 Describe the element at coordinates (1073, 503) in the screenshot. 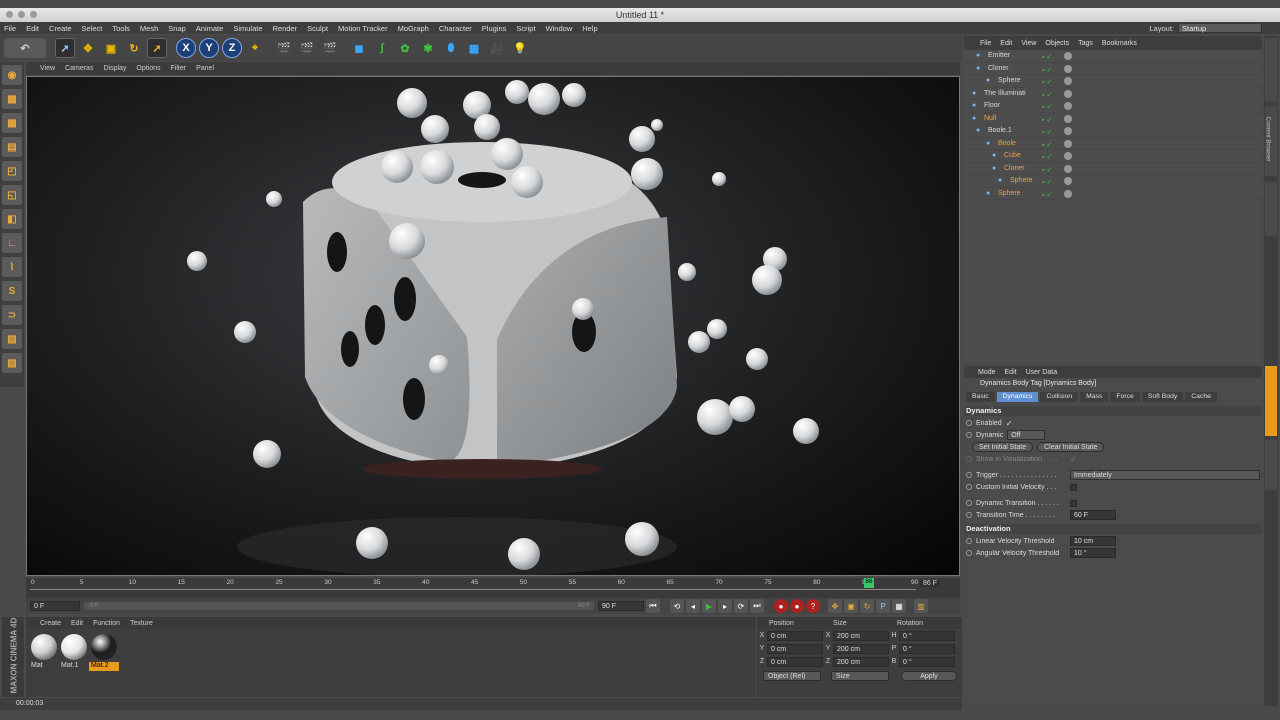

I see `dyn-trans-checkbox` at that location.